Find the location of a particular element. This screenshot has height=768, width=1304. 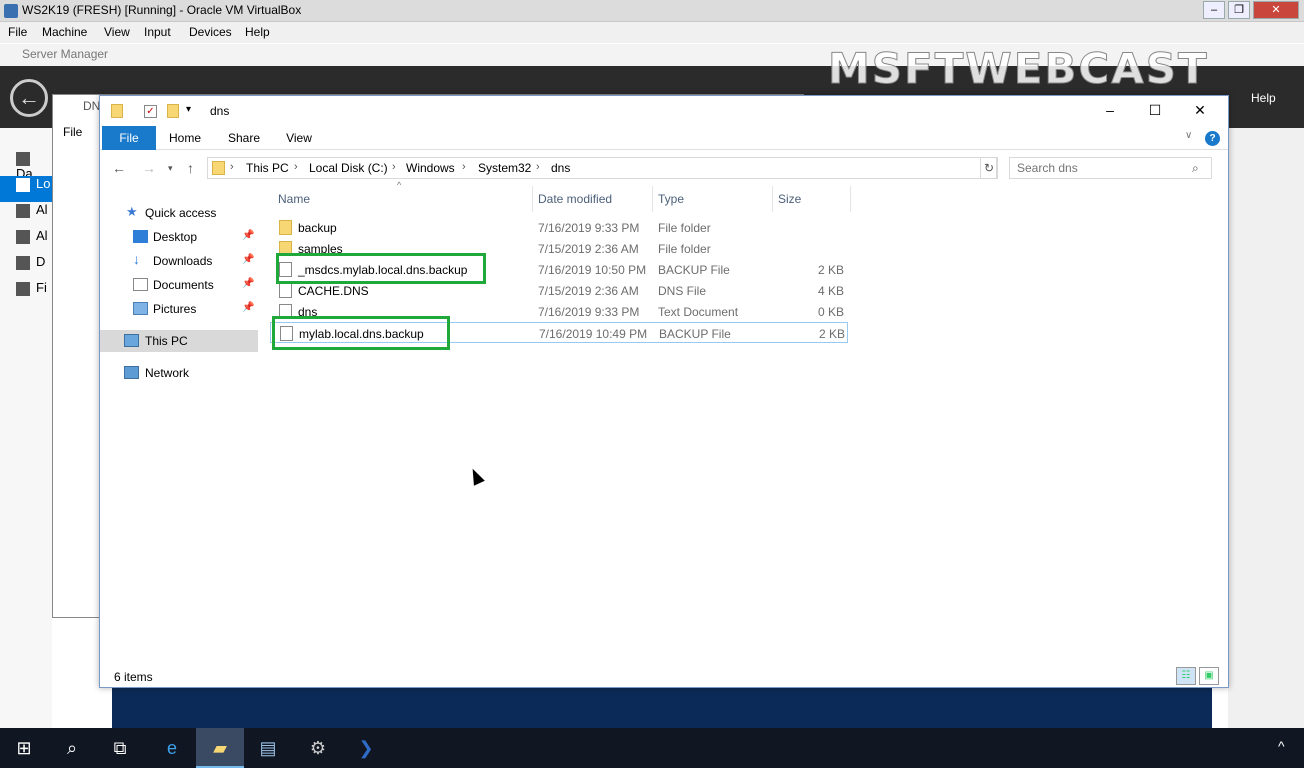

sm-nav-file-services: Fi is located at coordinates (34, 293).